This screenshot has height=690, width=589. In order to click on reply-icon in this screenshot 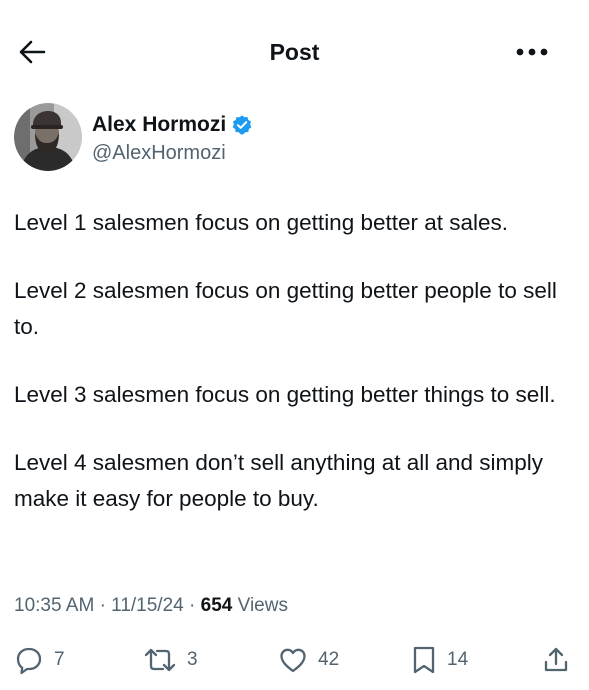, I will do `click(29, 661)`.